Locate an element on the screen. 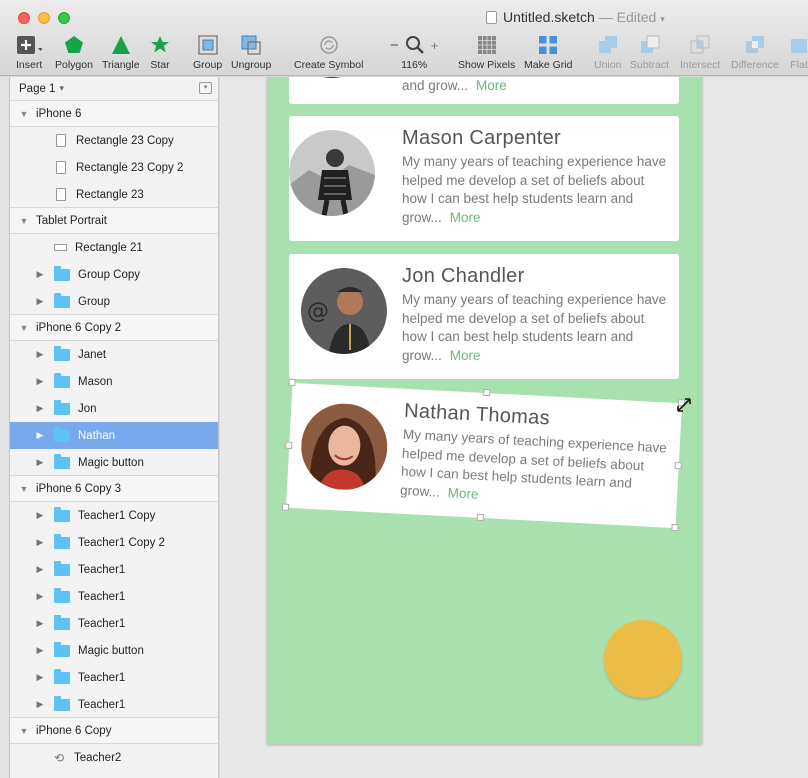  layer-item: ⟲ Teacher2 is located at coordinates (114, 757).